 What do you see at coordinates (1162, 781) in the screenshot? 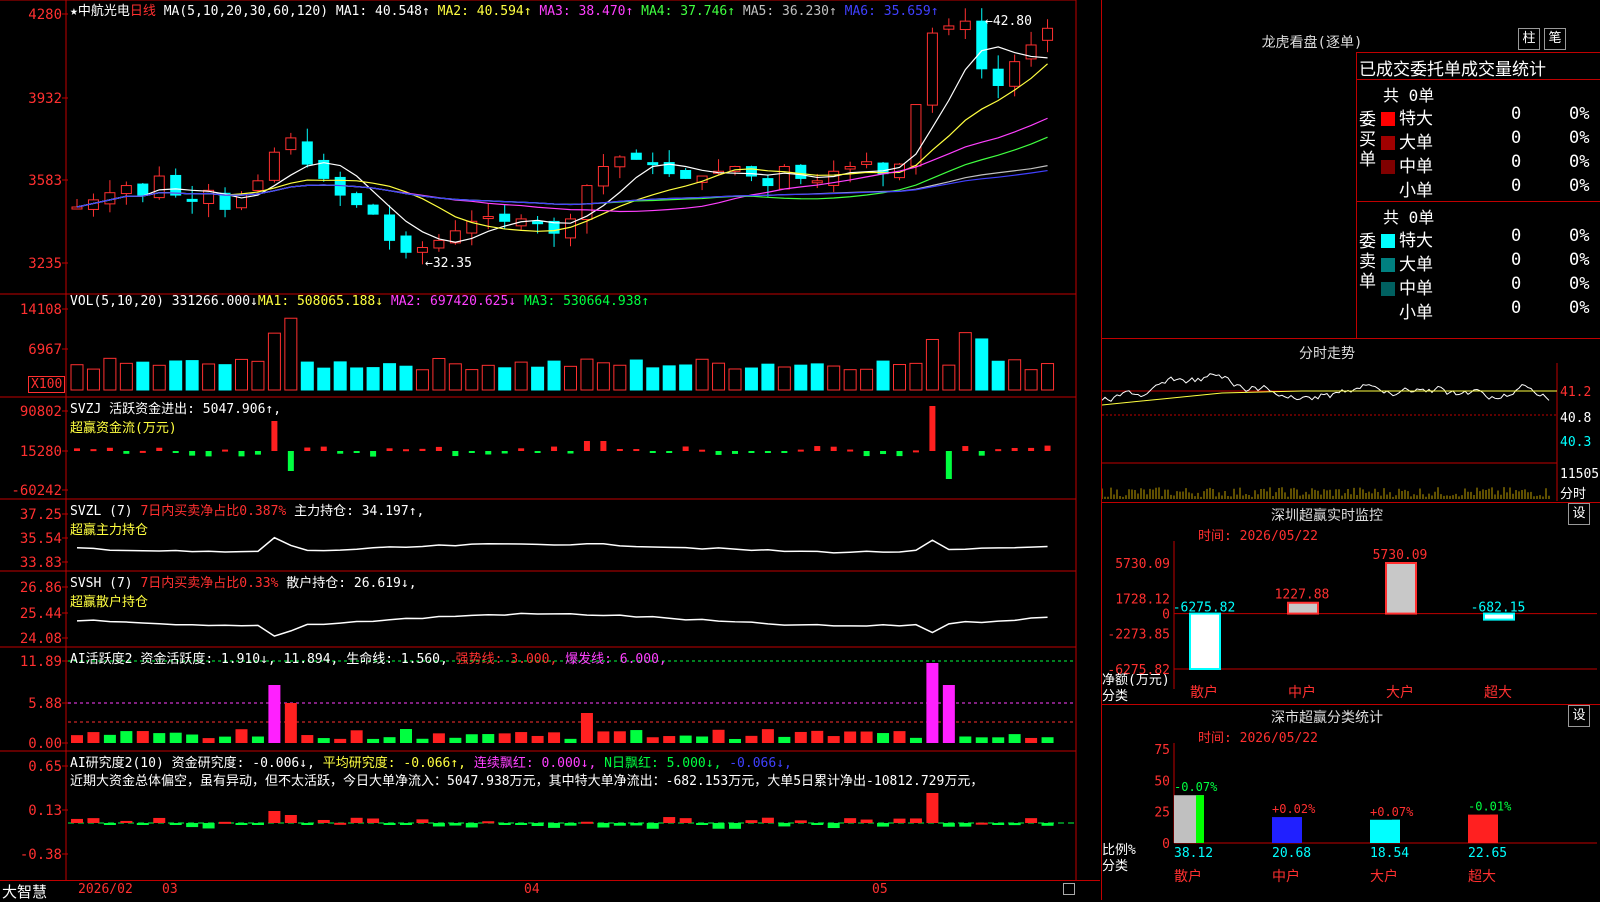
I see `classify-axis-label: 50` at bounding box center [1162, 781].